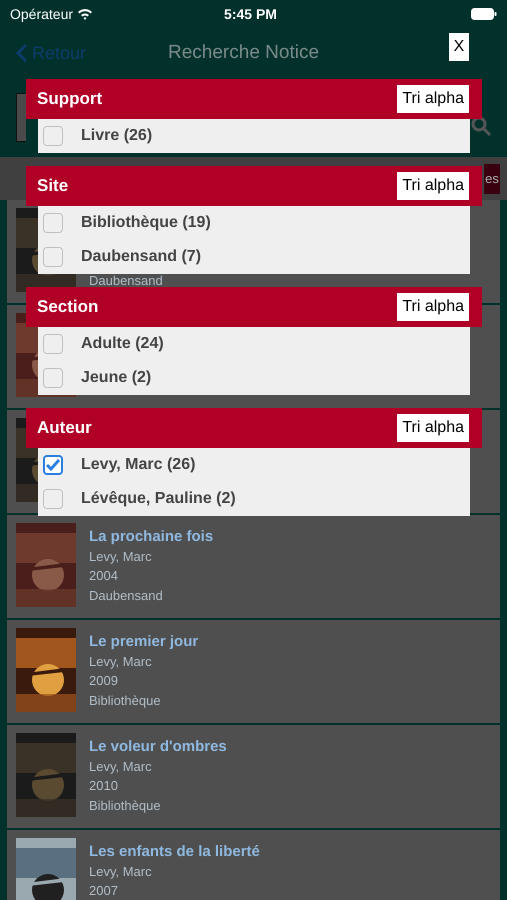 The width and height of the screenshot is (507, 900). What do you see at coordinates (103, 890) in the screenshot?
I see `book-year: 2007` at bounding box center [103, 890].